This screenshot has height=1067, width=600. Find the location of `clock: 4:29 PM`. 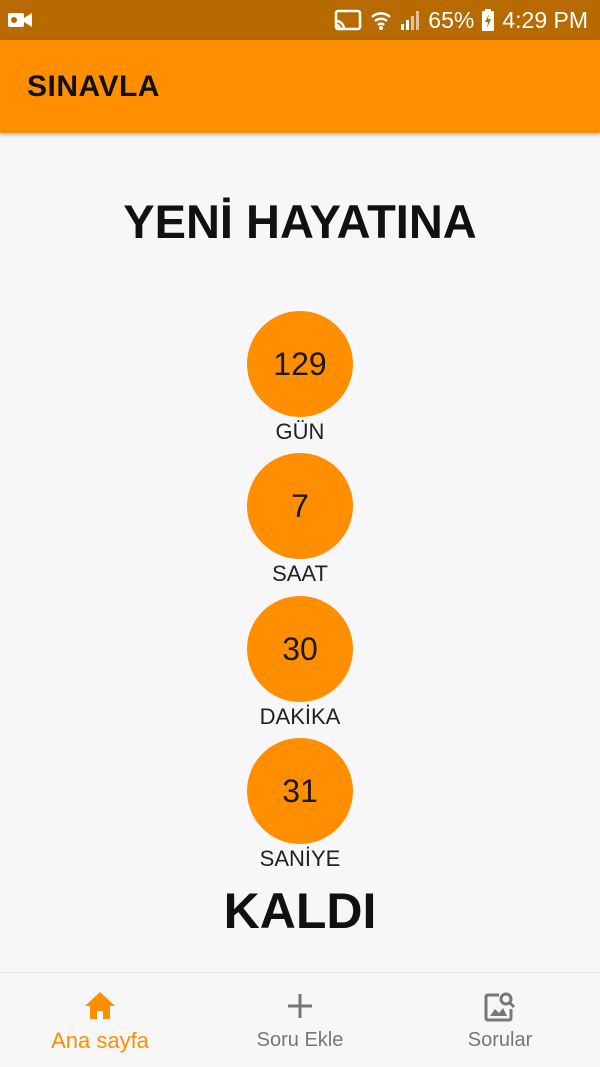

clock: 4:29 PM is located at coordinates (545, 19).